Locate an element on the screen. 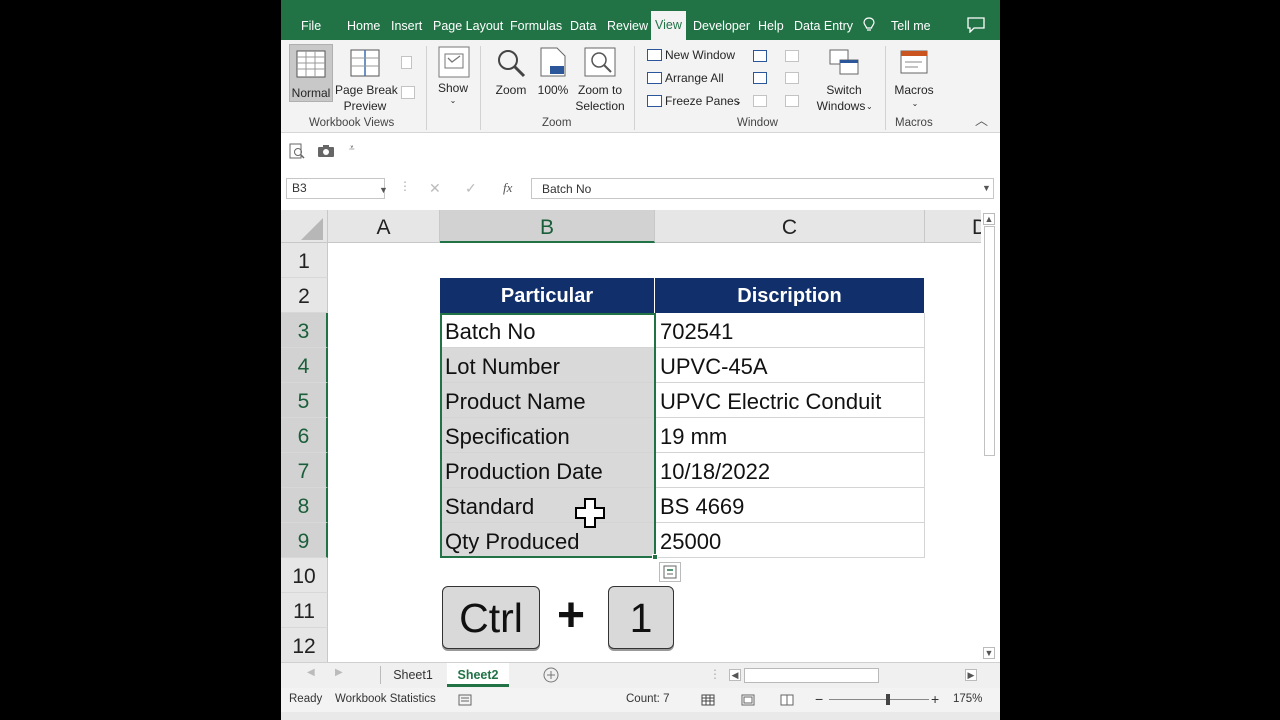 This screenshot has width=1280, height=720. synchronous-scrolling-icon is located at coordinates (792, 78).